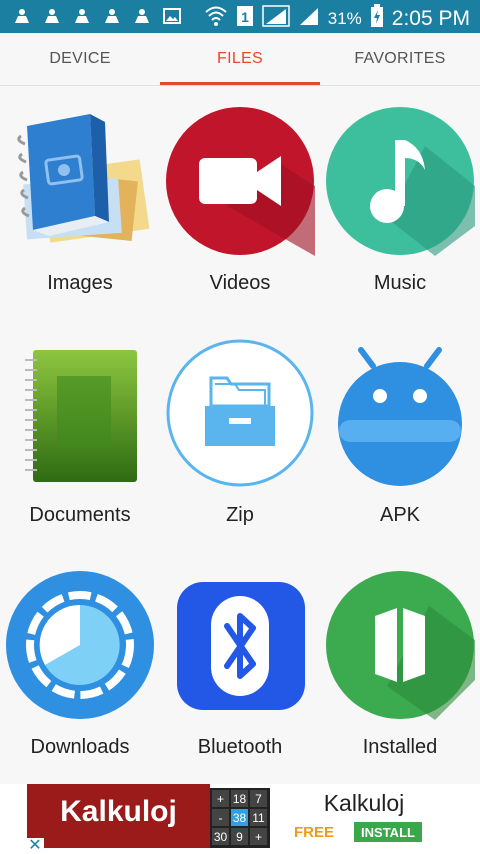 This screenshot has height=854, width=480. What do you see at coordinates (172, 16) in the screenshot?
I see `image-icon` at bounding box center [172, 16].